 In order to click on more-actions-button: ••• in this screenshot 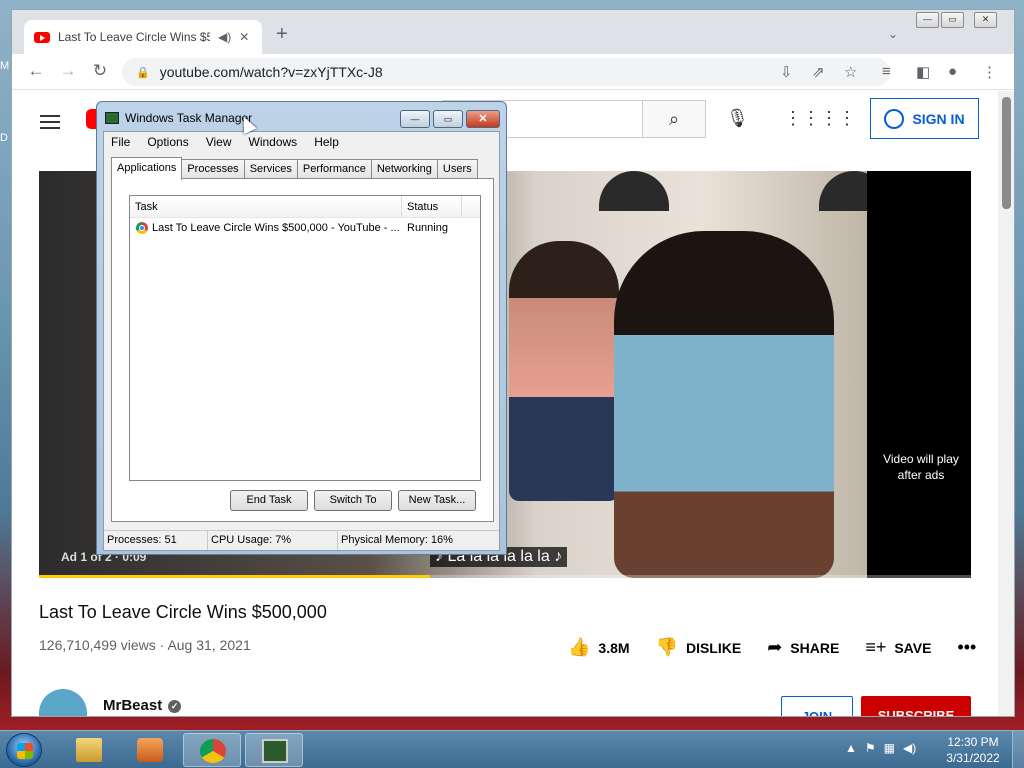, I will do `click(966, 647)`.